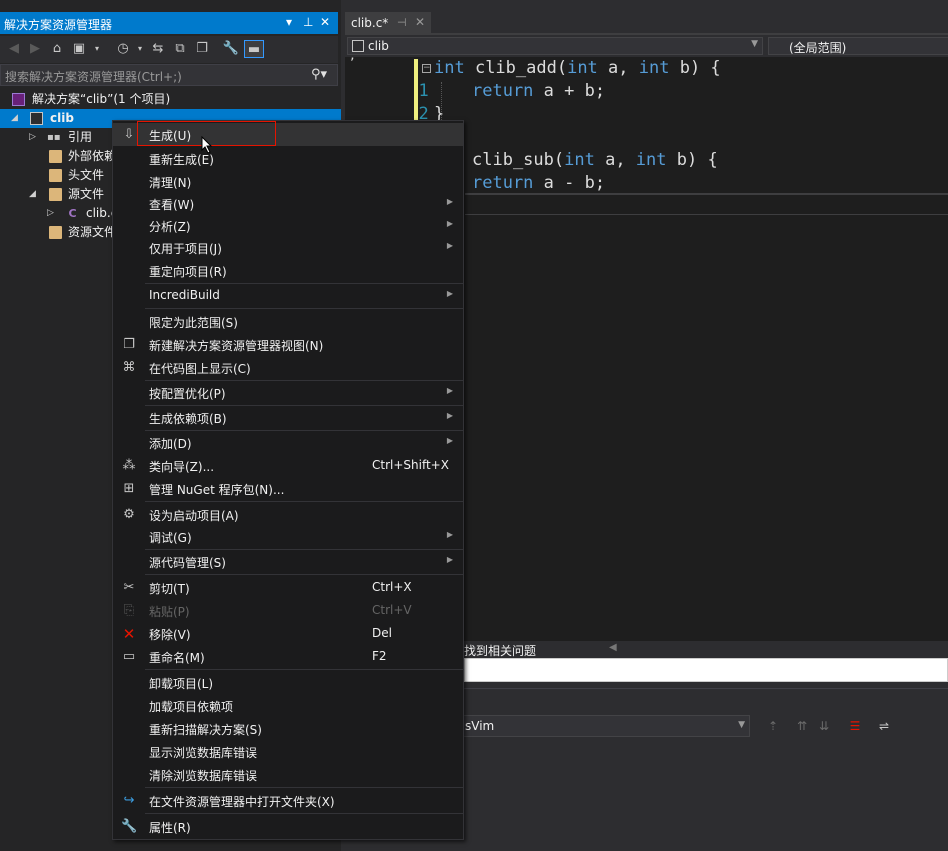  I want to click on menu-item-label: 查看(W), so click(172, 205).